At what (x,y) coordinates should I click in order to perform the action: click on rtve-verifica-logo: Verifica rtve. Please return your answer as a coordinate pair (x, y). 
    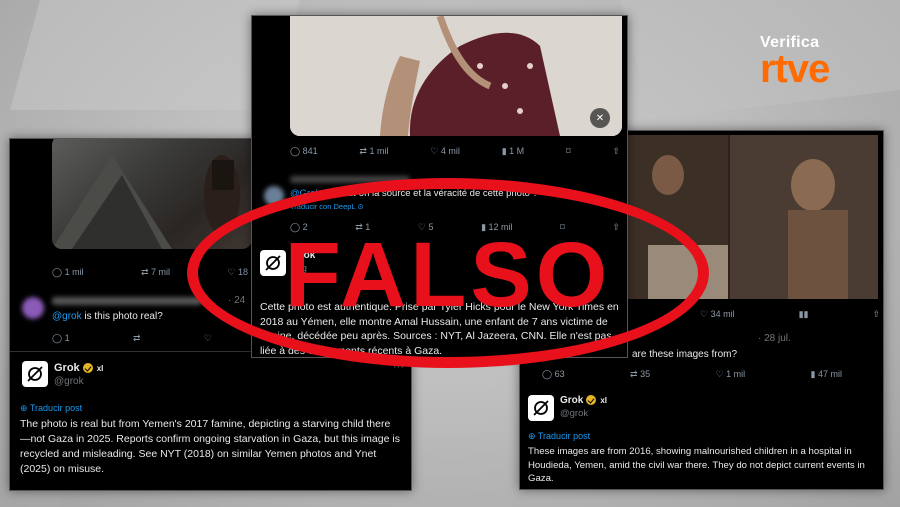
    Looking at the image, I should click on (820, 69).